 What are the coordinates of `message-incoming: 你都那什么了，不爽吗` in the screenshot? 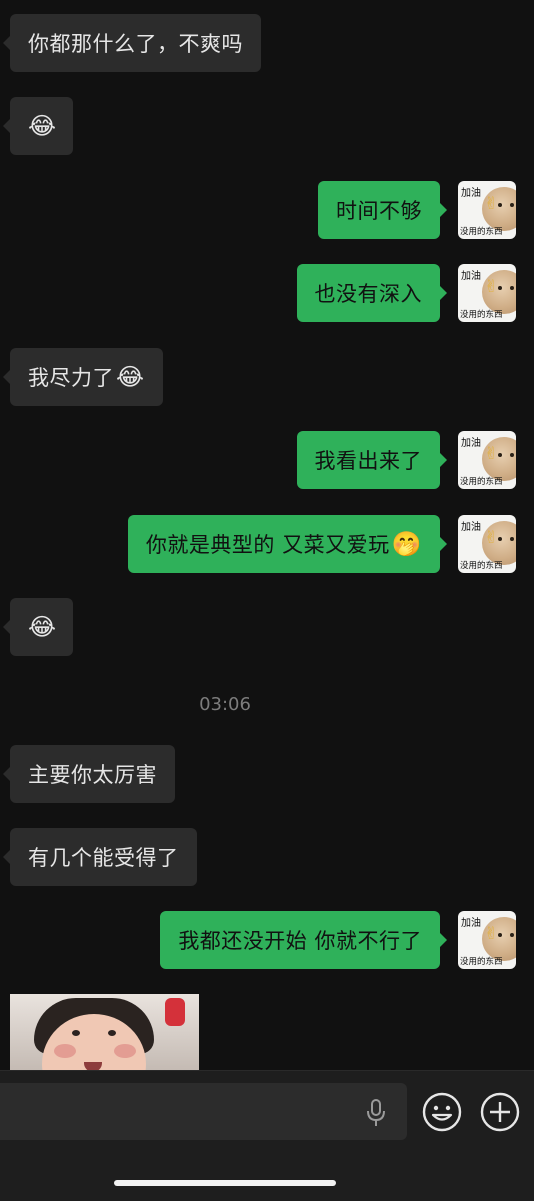 It's located at (132, 43).